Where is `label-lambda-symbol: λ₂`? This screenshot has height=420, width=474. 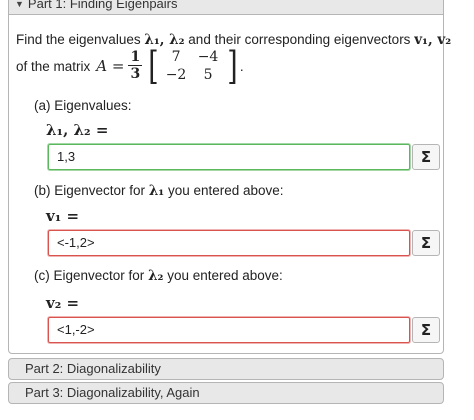 label-lambda-symbol: λ₂ is located at coordinates (156, 276).